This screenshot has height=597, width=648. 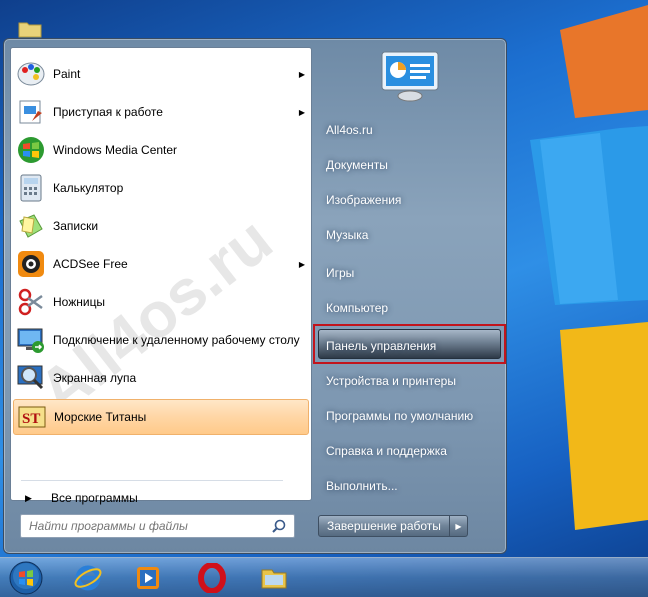 I want to click on program-item-remote-desktop: Подключение к удаленному рабочему столу, so click(x=161, y=340).